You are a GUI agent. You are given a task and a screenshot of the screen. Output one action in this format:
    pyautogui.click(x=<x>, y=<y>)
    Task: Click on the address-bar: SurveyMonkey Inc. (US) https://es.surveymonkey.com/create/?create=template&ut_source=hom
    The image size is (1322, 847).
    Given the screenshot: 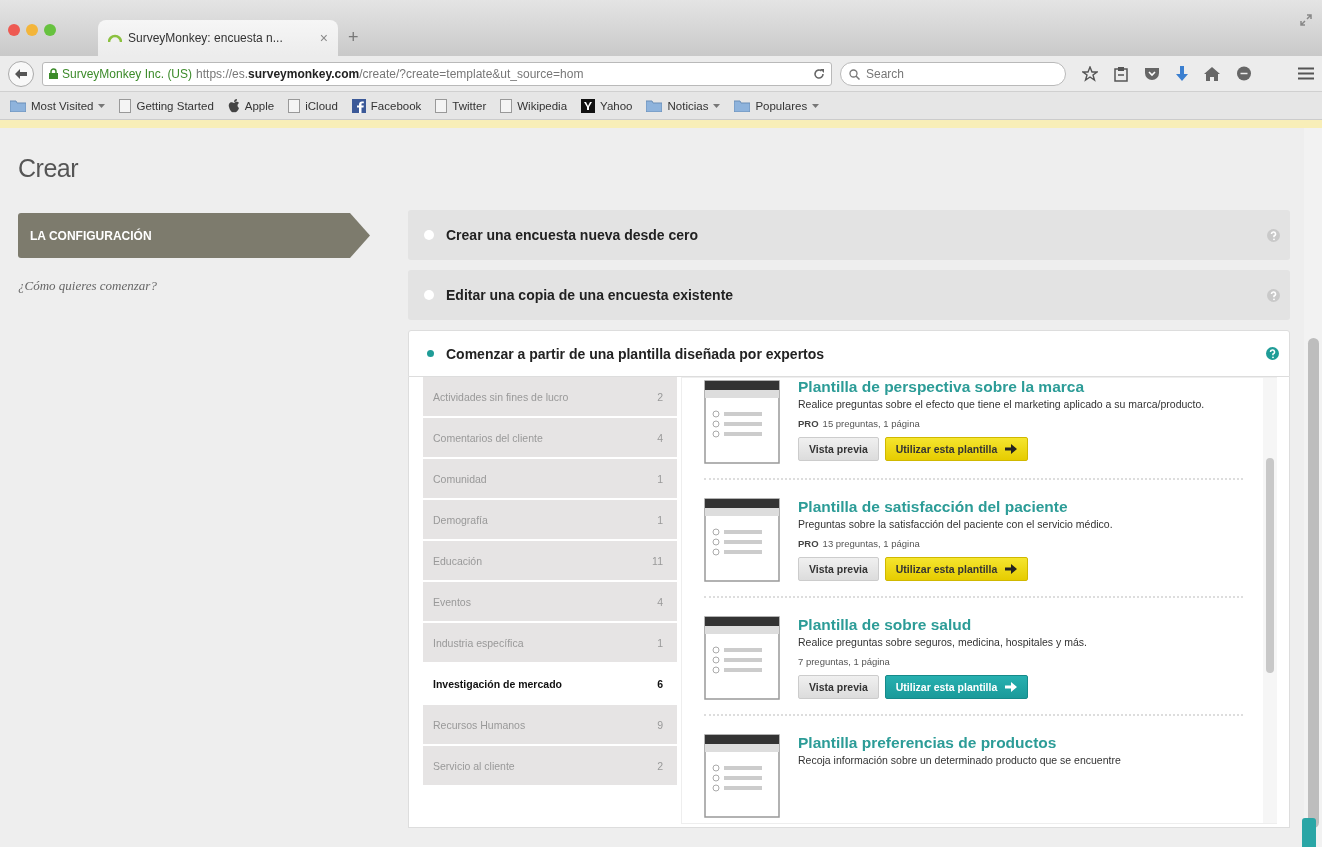 What is the action you would take?
    pyautogui.click(x=437, y=73)
    